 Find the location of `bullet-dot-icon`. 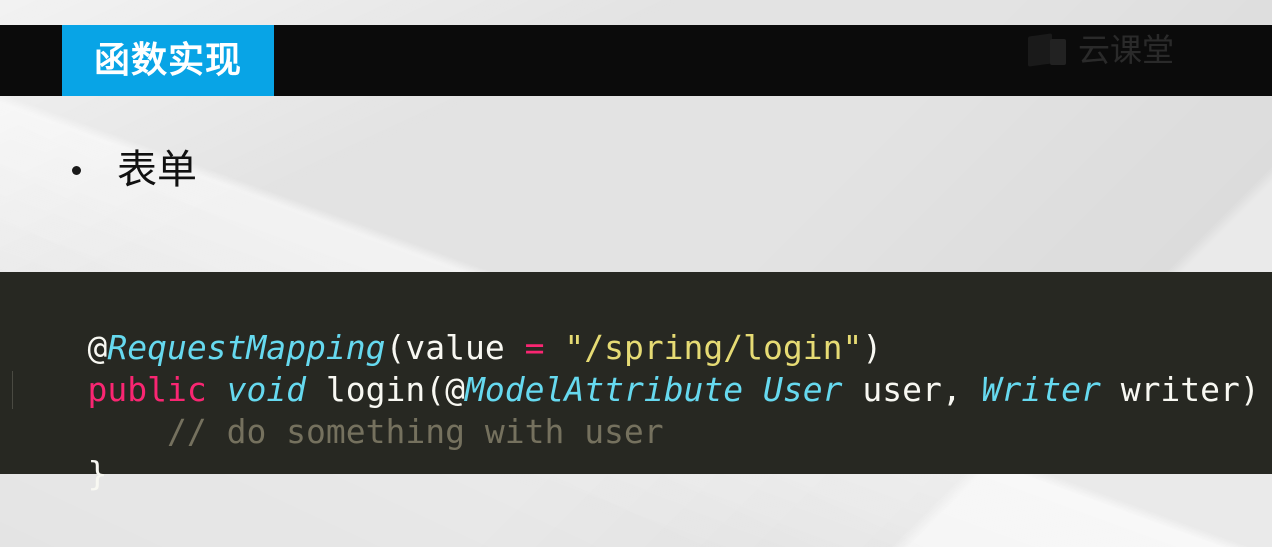

bullet-dot-icon is located at coordinates (76, 170).